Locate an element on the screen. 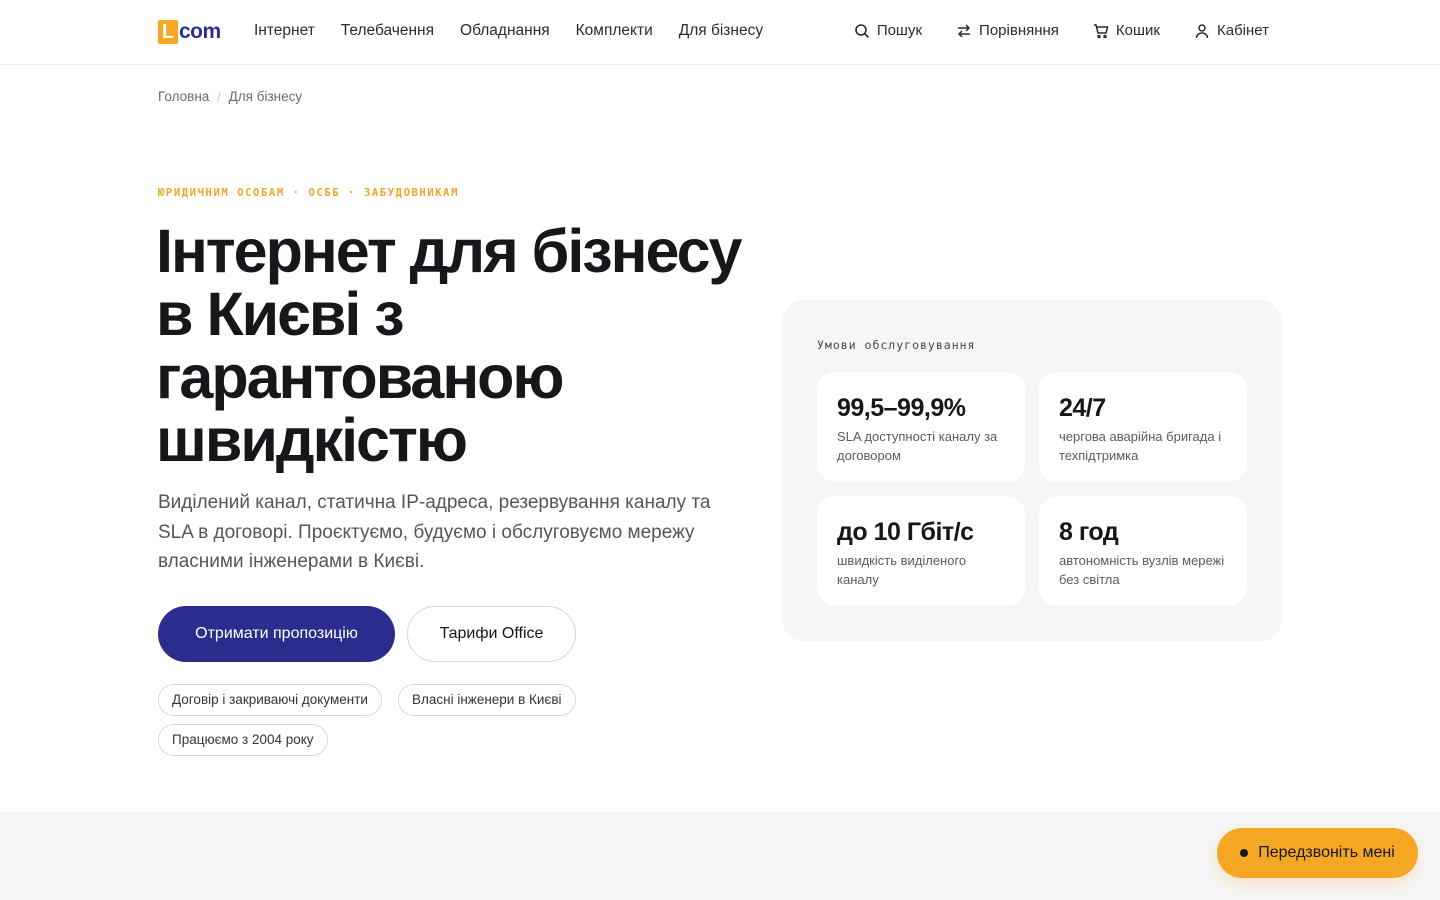 Image resolution: width=1440 pixels, height=900 pixels. account-button: Кабінет is located at coordinates (1231, 30).